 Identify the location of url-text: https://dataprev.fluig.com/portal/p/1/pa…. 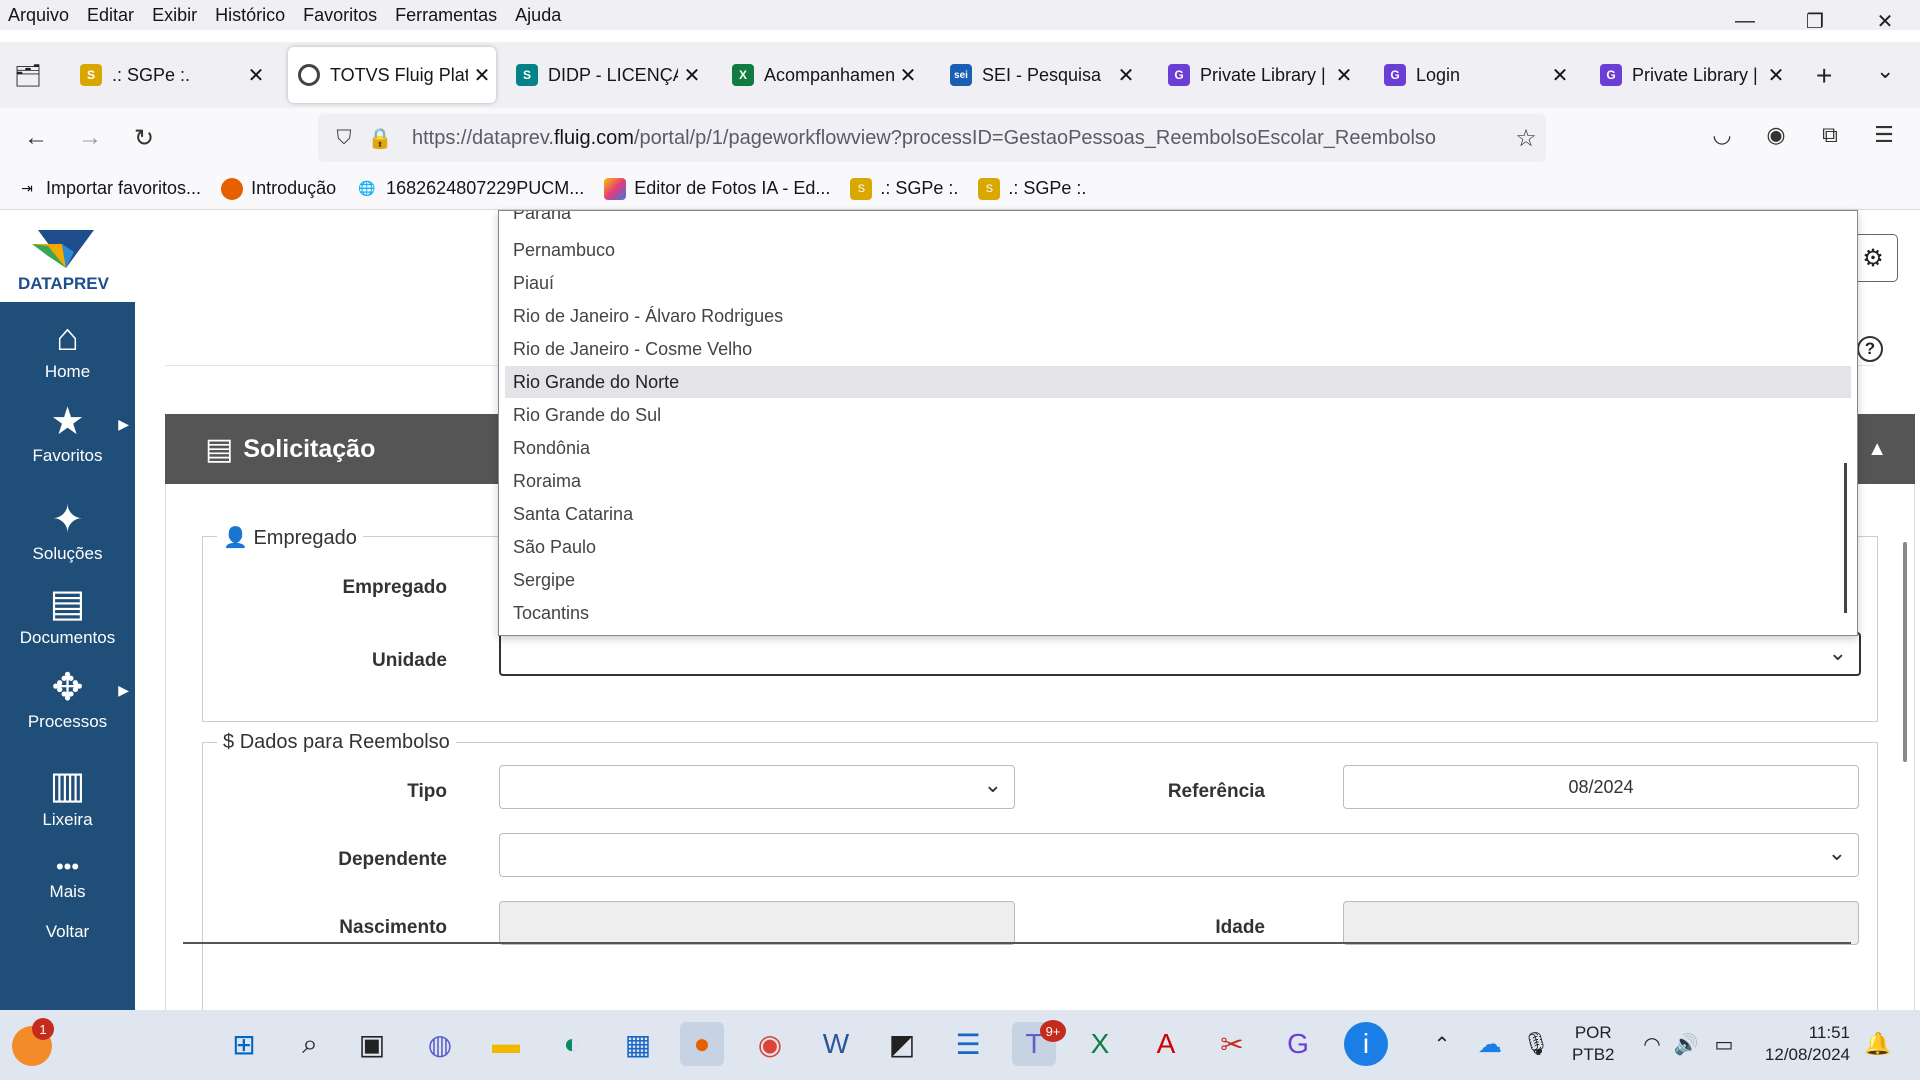
(959, 138).